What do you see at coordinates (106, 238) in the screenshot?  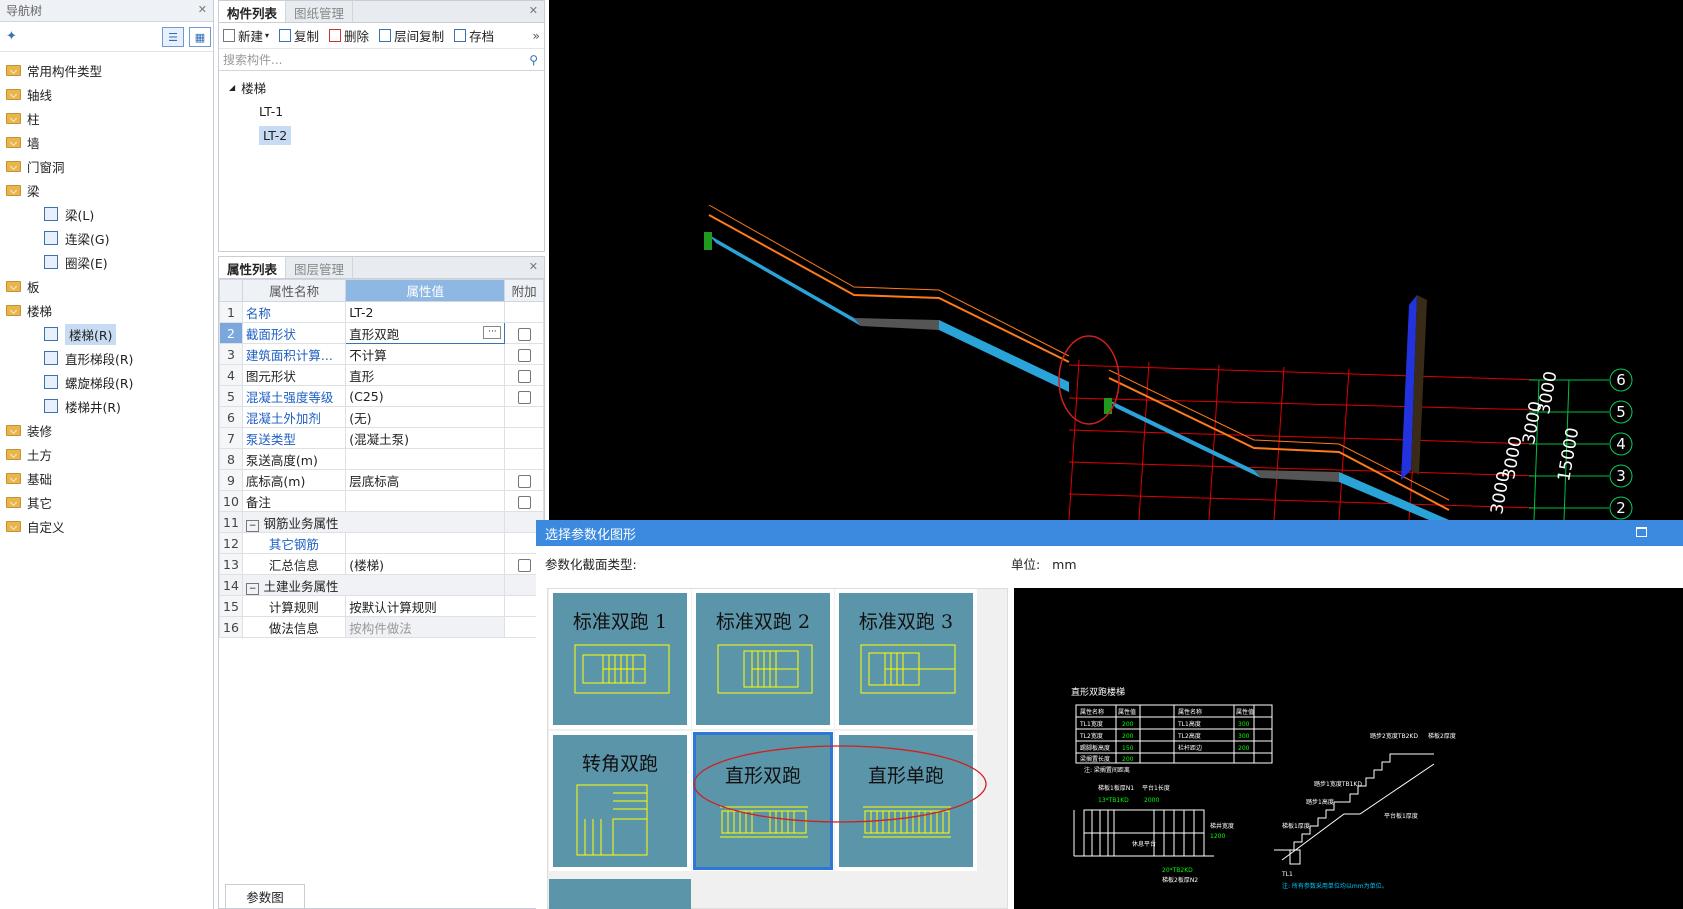 I see `nav-subitem: 连梁(G)` at bounding box center [106, 238].